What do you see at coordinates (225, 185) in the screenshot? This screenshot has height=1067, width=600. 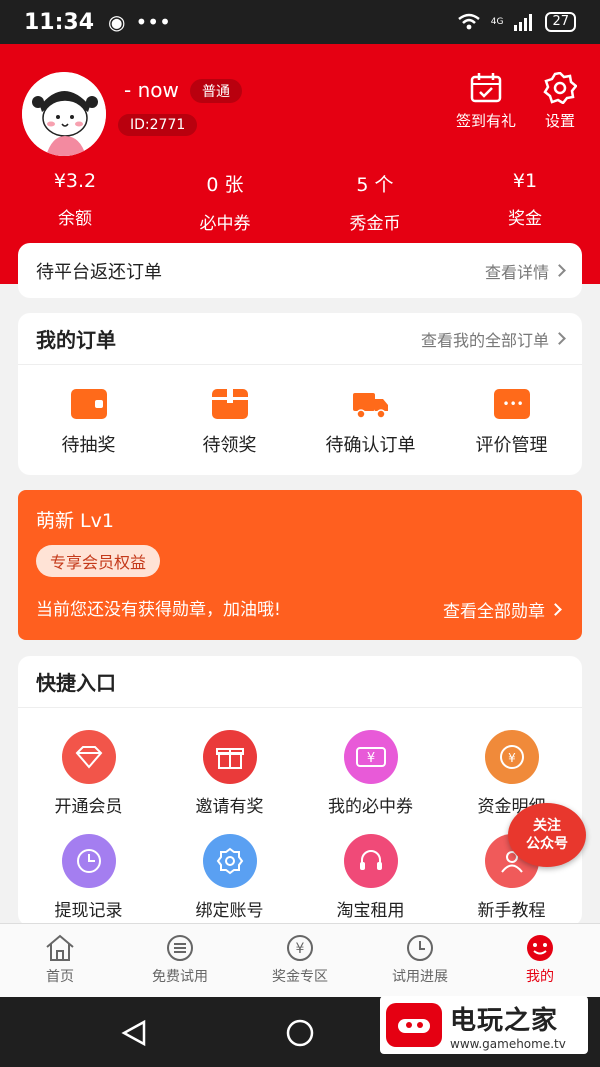 I see `stat-value: 0 张` at bounding box center [225, 185].